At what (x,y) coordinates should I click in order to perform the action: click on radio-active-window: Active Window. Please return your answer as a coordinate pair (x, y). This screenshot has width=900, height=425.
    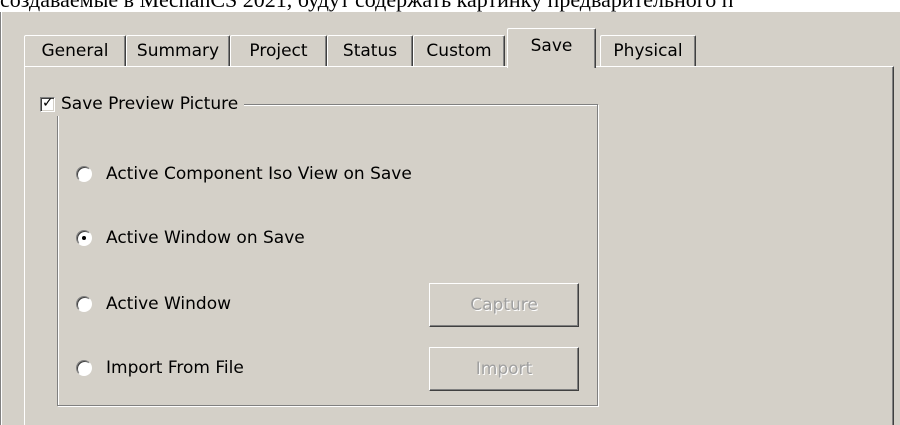
    Looking at the image, I should click on (153, 304).